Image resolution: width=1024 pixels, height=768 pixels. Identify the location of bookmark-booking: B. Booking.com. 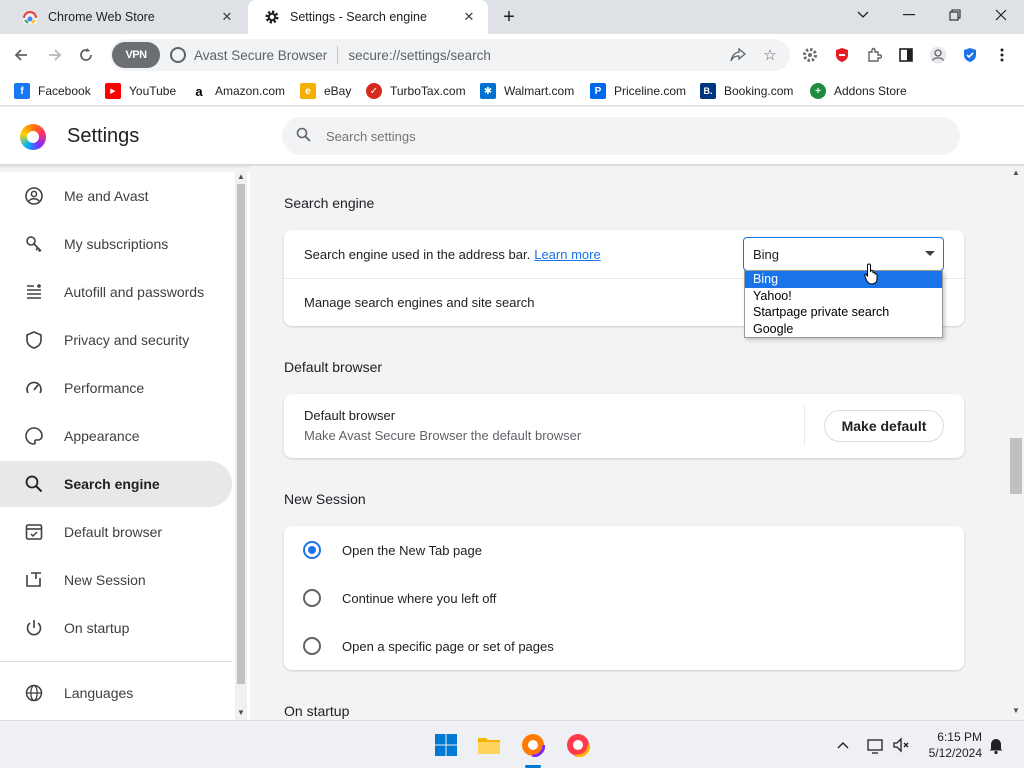
(746, 91).